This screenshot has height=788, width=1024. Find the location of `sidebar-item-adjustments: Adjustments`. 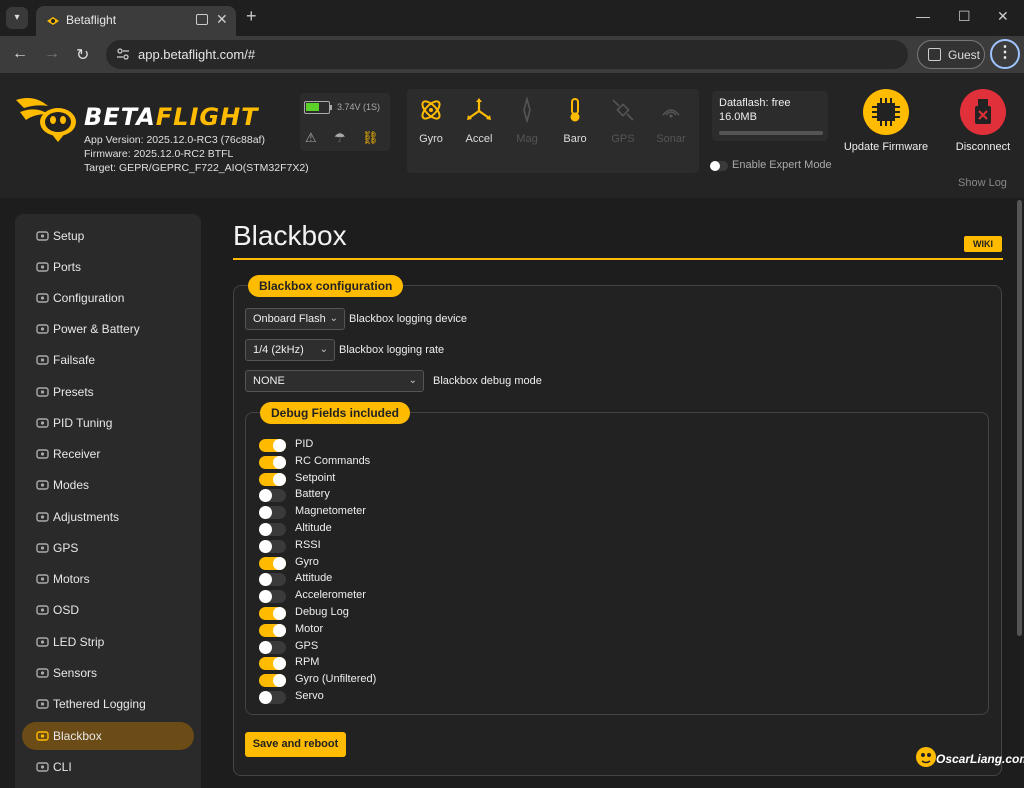

sidebar-item-adjustments: Adjustments is located at coordinates (108, 517).